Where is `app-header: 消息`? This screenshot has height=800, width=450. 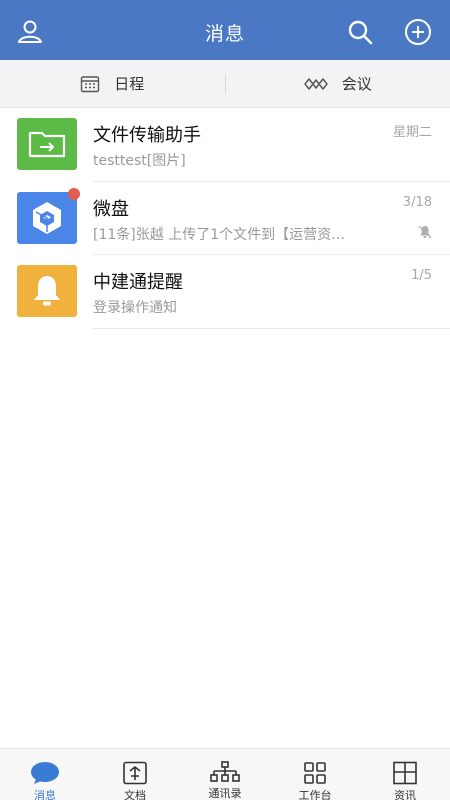
app-header: 消息 is located at coordinates (225, 30).